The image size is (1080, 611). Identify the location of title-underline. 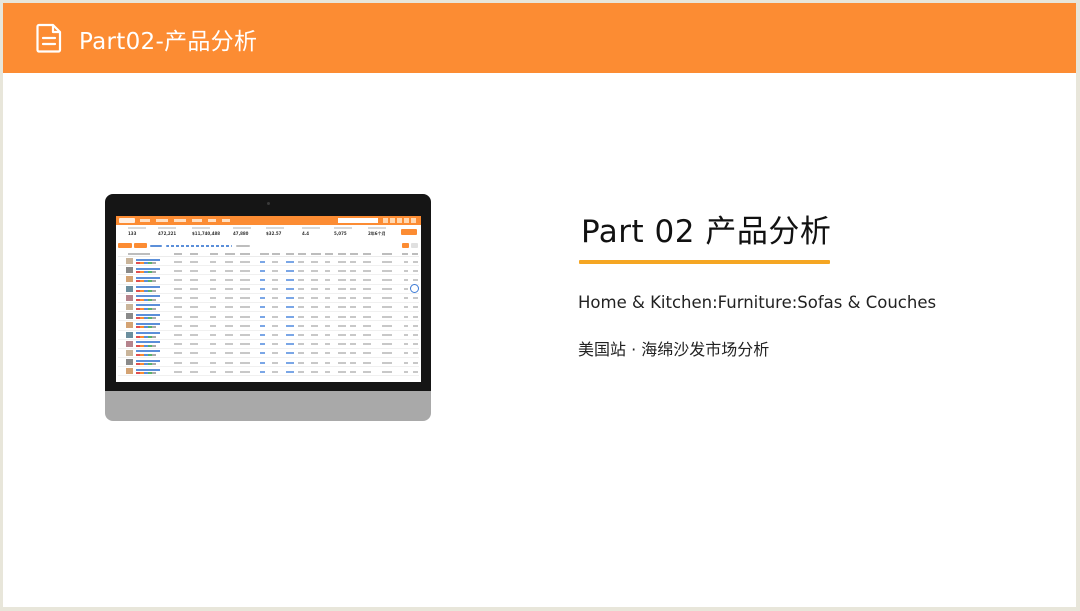
(704, 262).